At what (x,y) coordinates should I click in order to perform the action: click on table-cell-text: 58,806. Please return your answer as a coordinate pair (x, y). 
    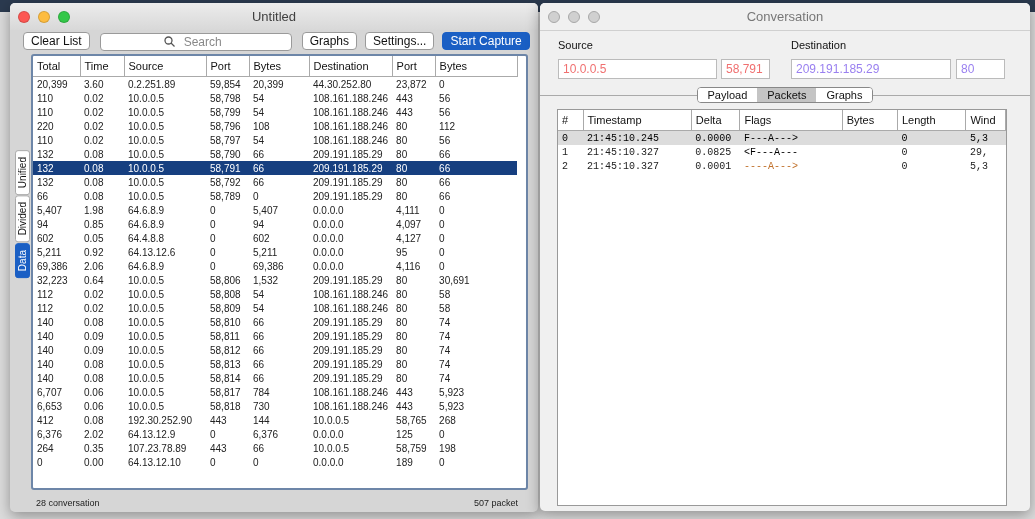
    Looking at the image, I should click on (225, 280).